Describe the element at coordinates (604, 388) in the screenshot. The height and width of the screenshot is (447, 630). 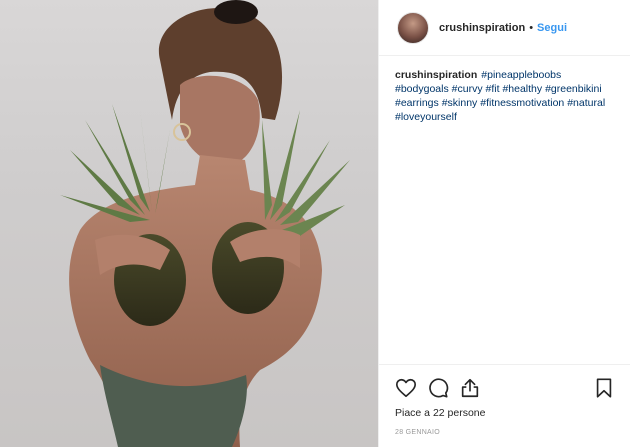
I see `bookmark-icon` at that location.